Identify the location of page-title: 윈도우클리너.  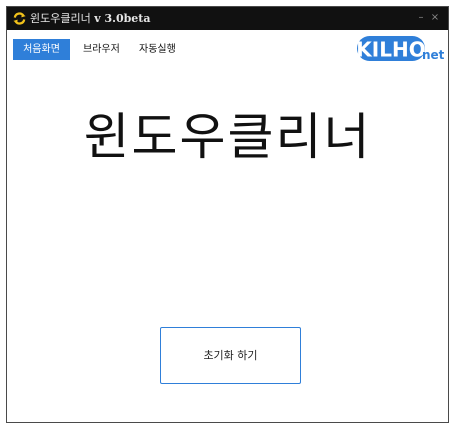
(227, 137).